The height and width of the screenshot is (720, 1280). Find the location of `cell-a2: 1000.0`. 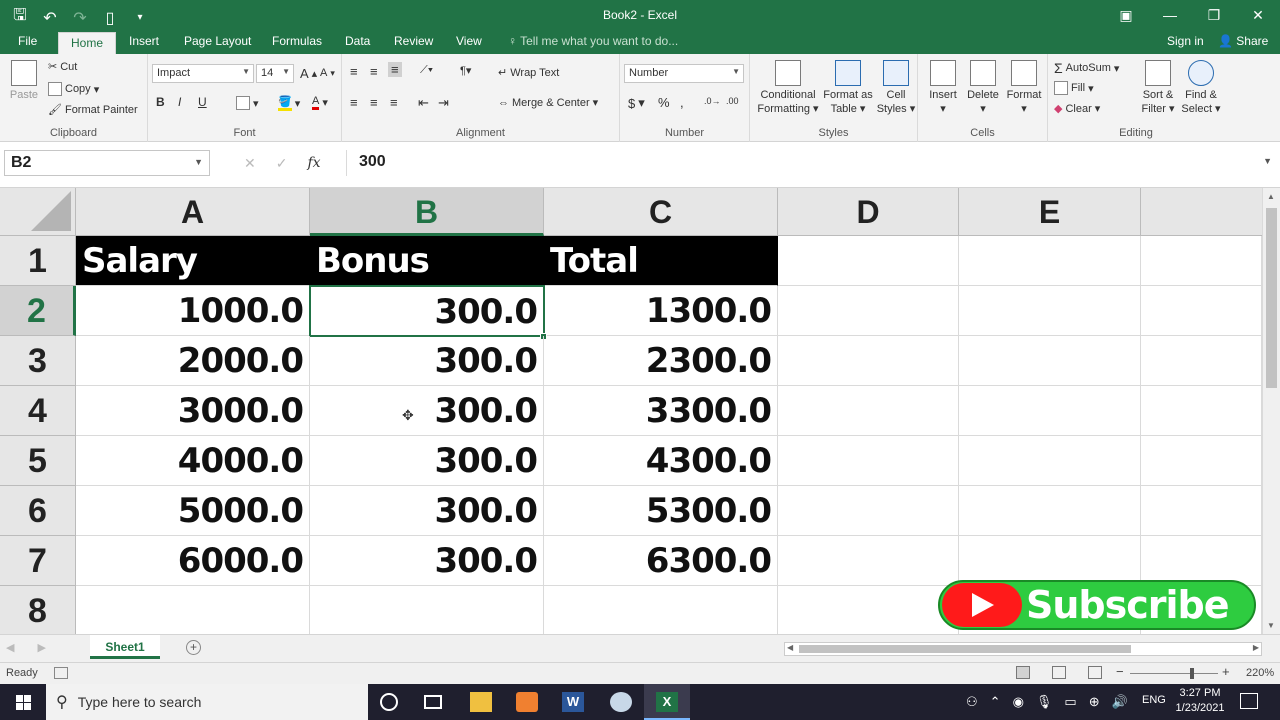

cell-a2: 1000.0 is located at coordinates (193, 311).